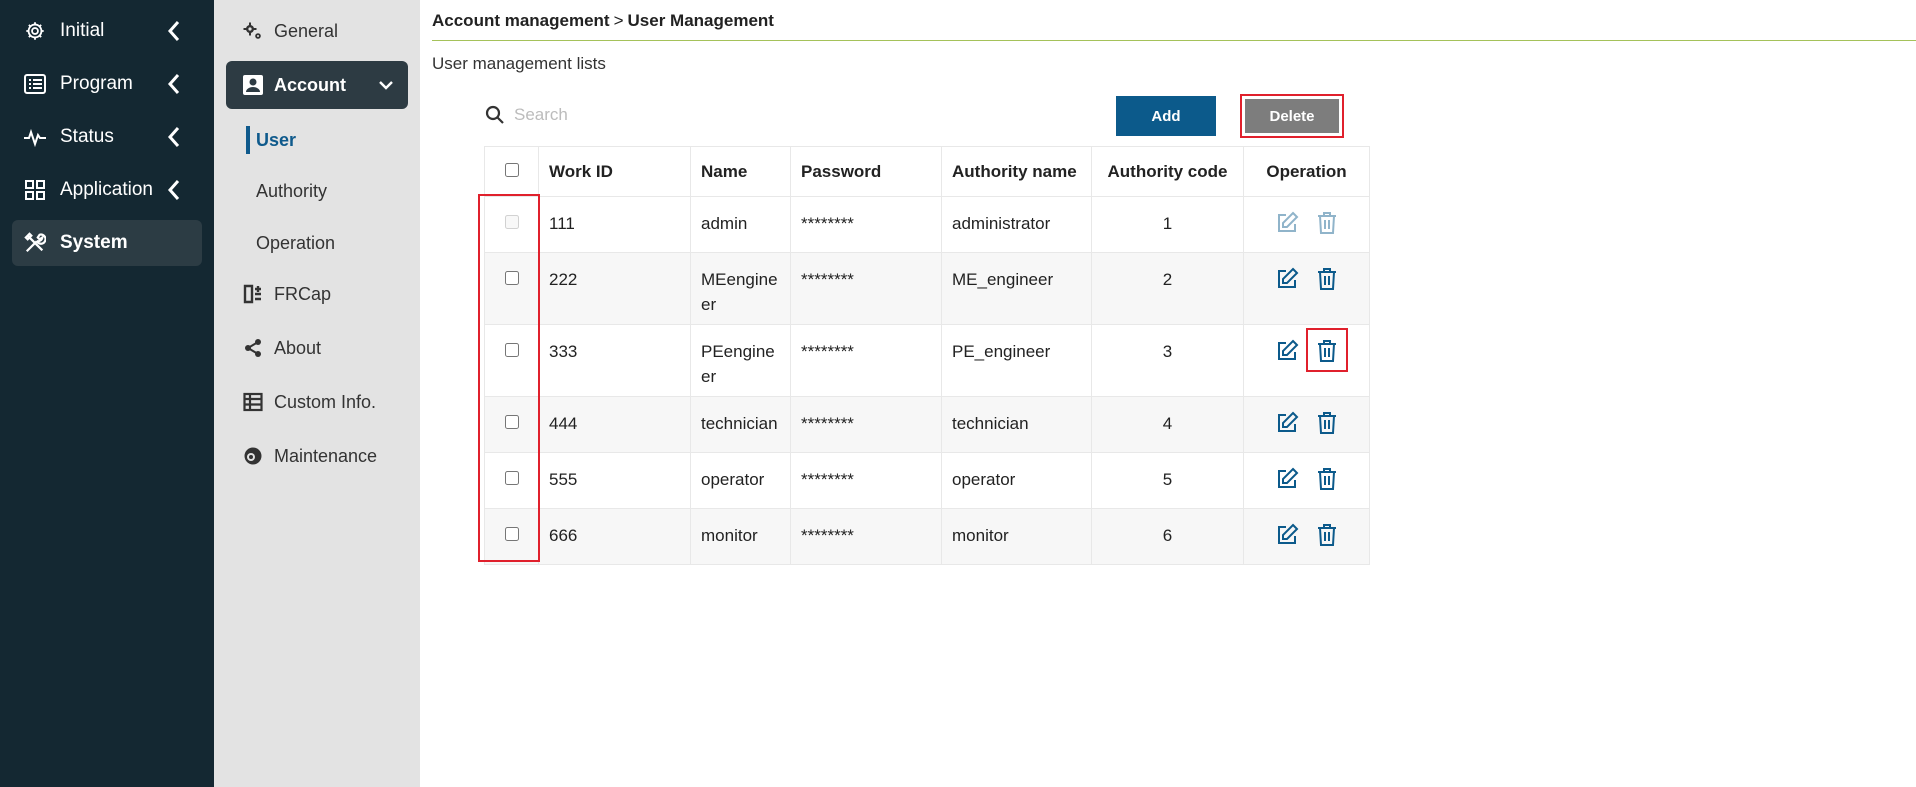 Image resolution: width=1916 pixels, height=787 pixels. Describe the element at coordinates (740, 224) in the screenshot. I see `cell-name: admin` at that location.